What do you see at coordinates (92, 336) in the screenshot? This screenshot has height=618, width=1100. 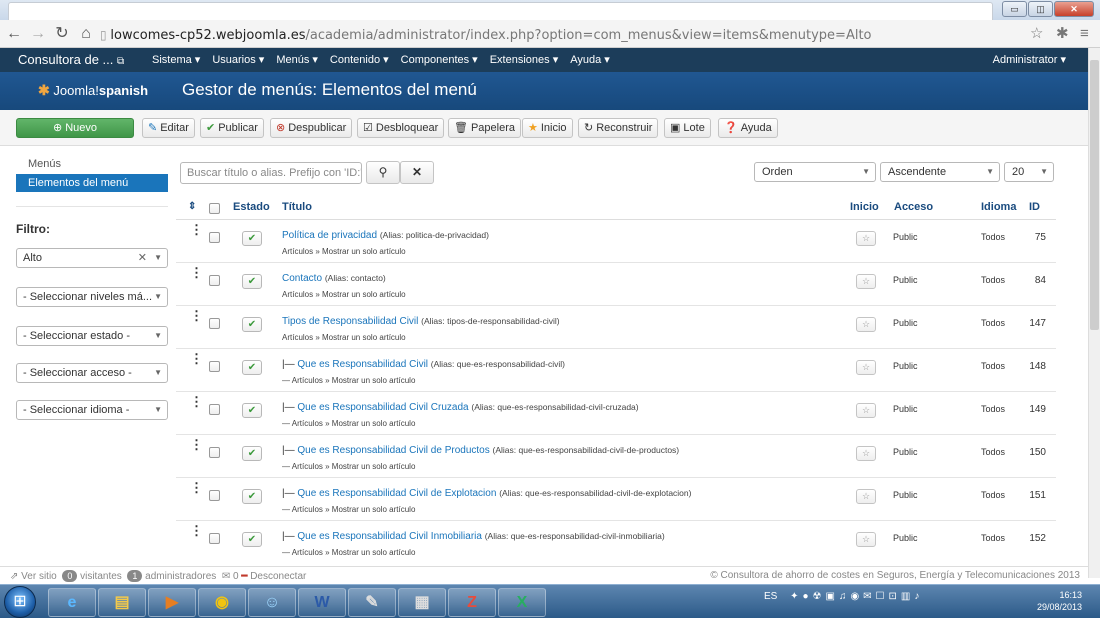 I see `filter-state-select: - Seleccionar estado - ▼` at bounding box center [92, 336].